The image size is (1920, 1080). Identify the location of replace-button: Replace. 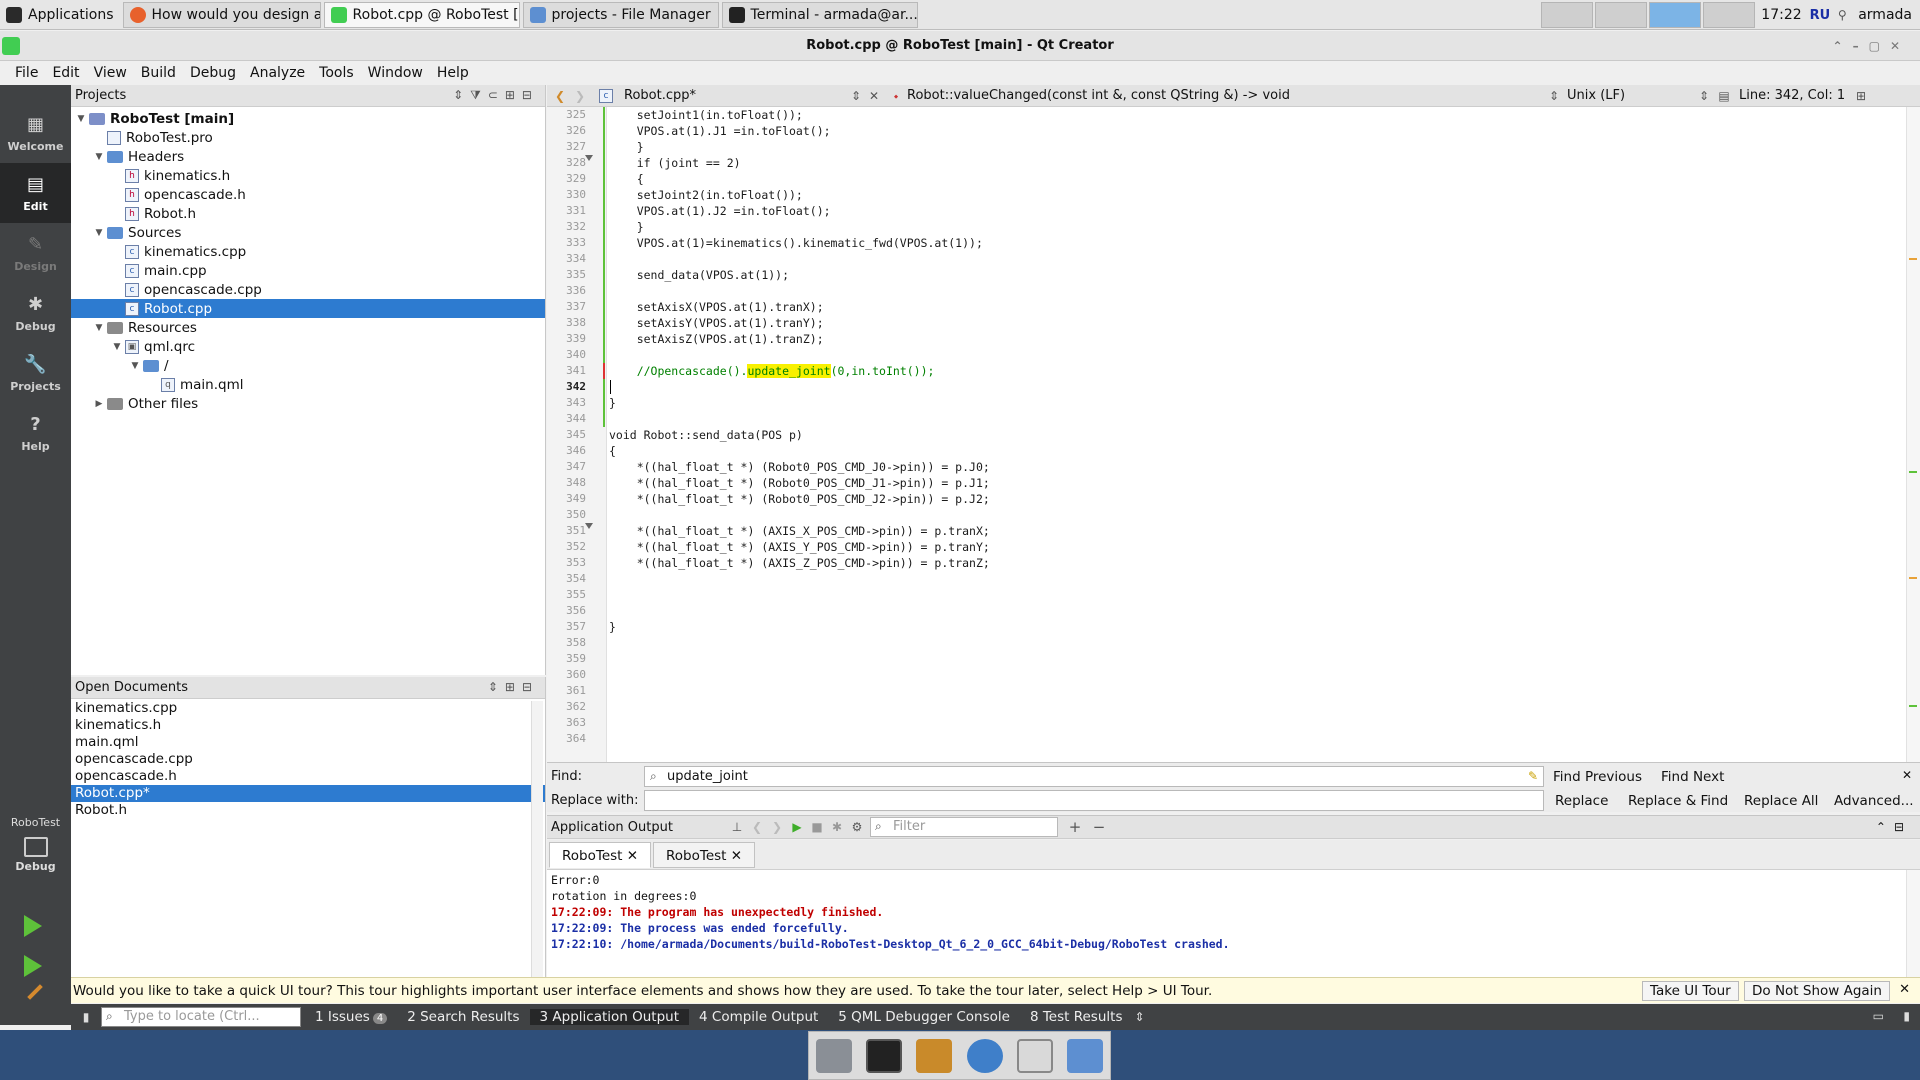
(1581, 801).